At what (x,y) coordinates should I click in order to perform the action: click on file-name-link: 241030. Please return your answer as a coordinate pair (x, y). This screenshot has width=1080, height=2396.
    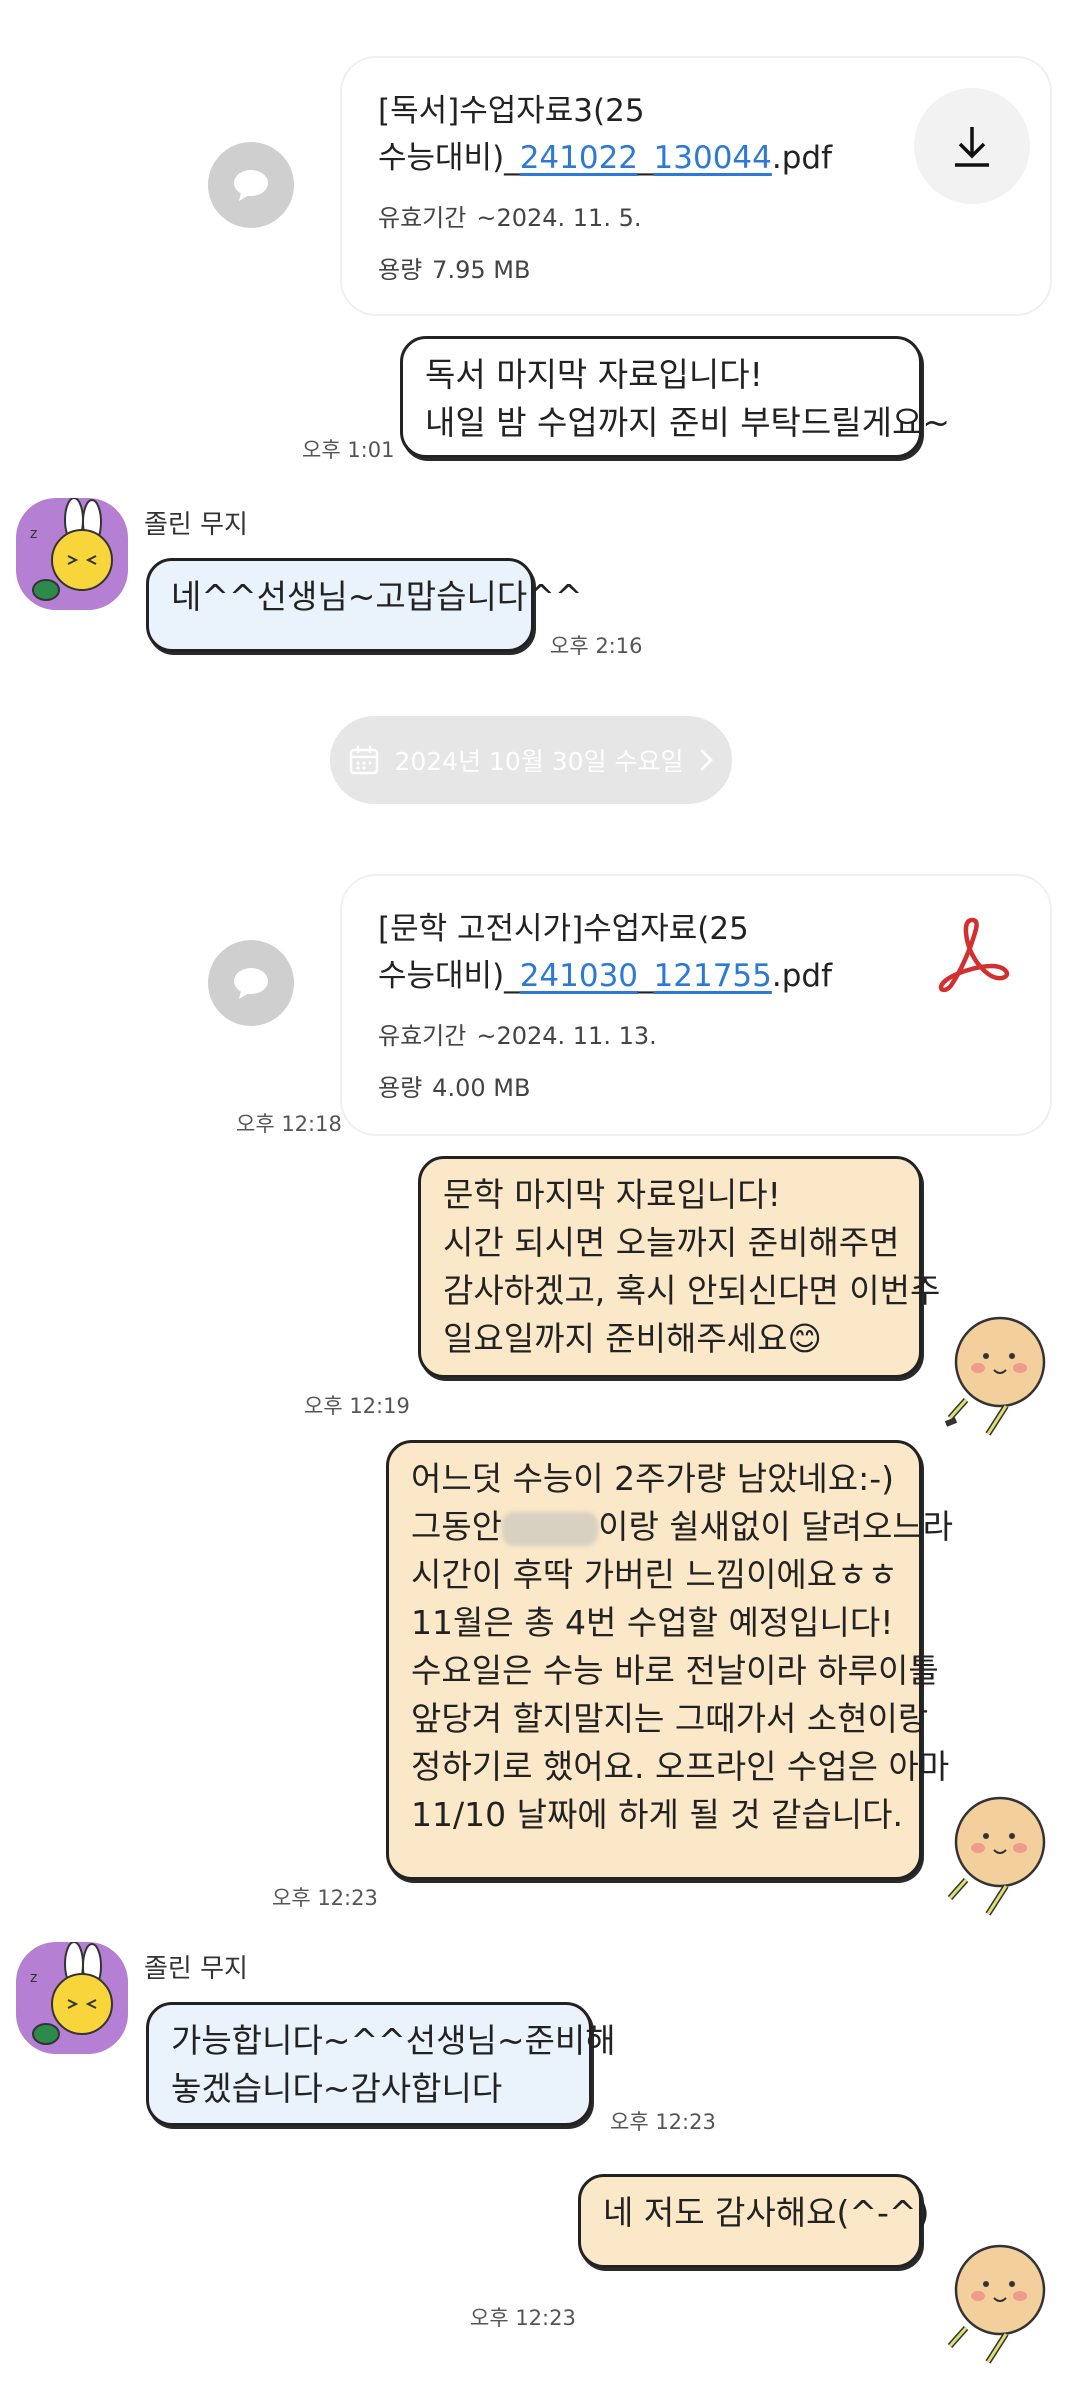
    Looking at the image, I should click on (579, 976).